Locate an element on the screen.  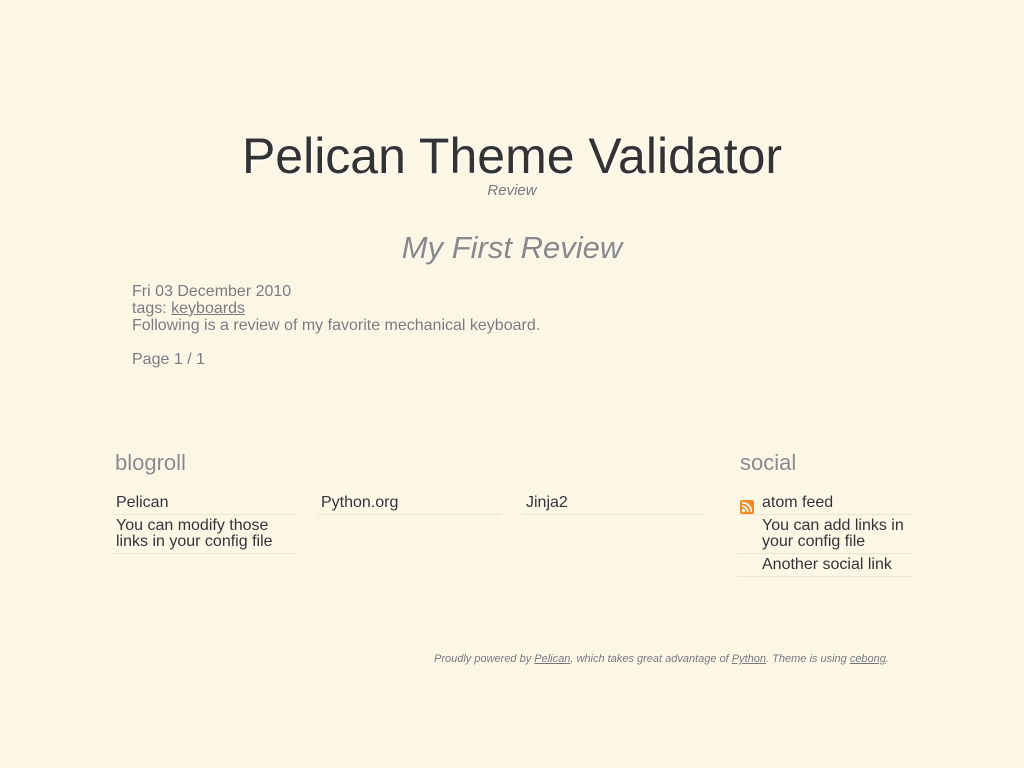
social-heading: social is located at coordinates (768, 462).